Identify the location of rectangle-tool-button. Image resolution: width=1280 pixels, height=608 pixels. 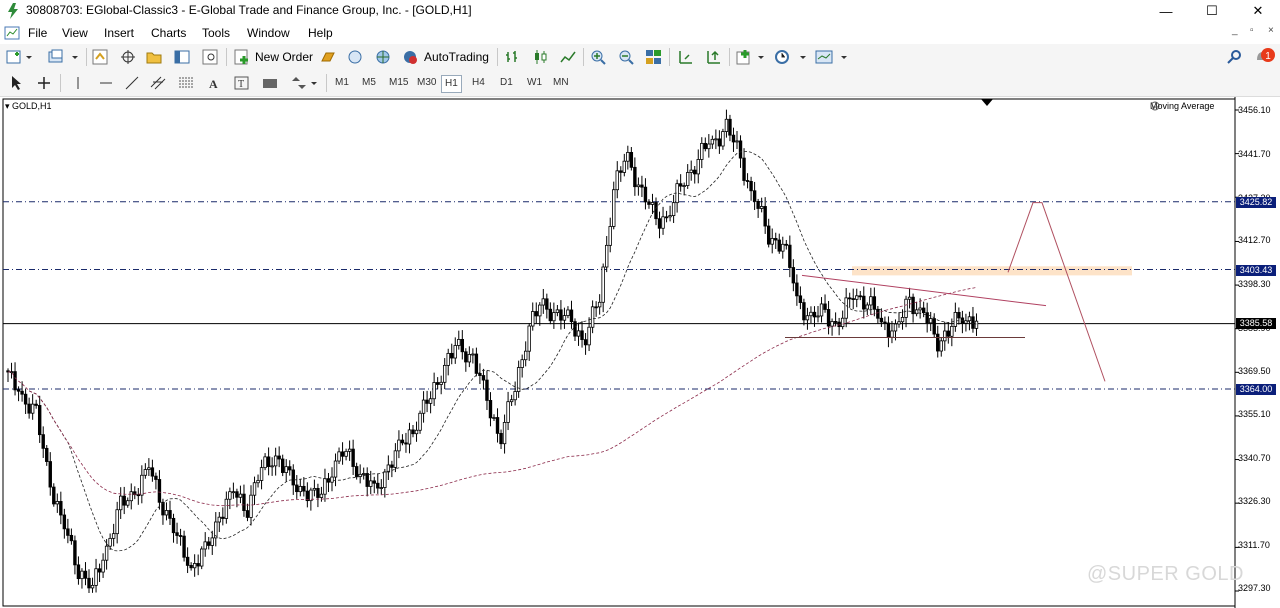
(270, 83).